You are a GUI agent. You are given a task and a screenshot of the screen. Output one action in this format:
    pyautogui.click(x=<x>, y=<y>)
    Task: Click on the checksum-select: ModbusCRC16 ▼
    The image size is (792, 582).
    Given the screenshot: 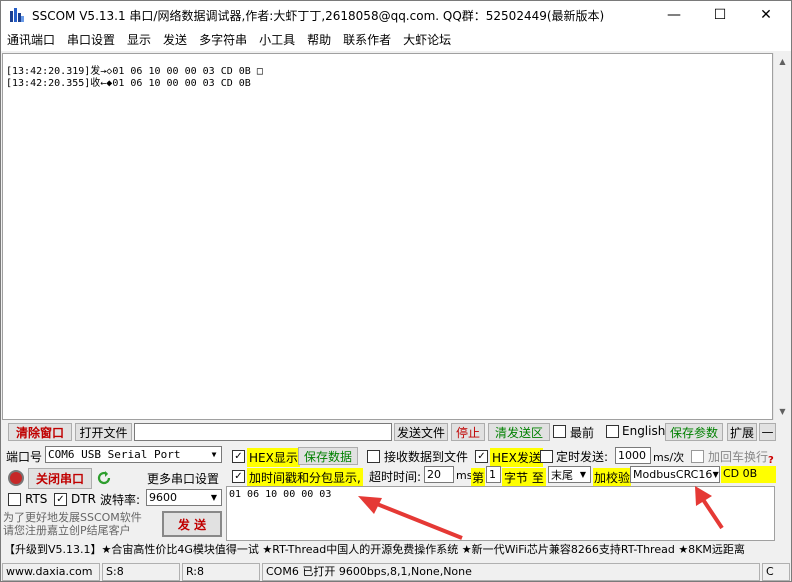 What is the action you would take?
    pyautogui.click(x=675, y=474)
    